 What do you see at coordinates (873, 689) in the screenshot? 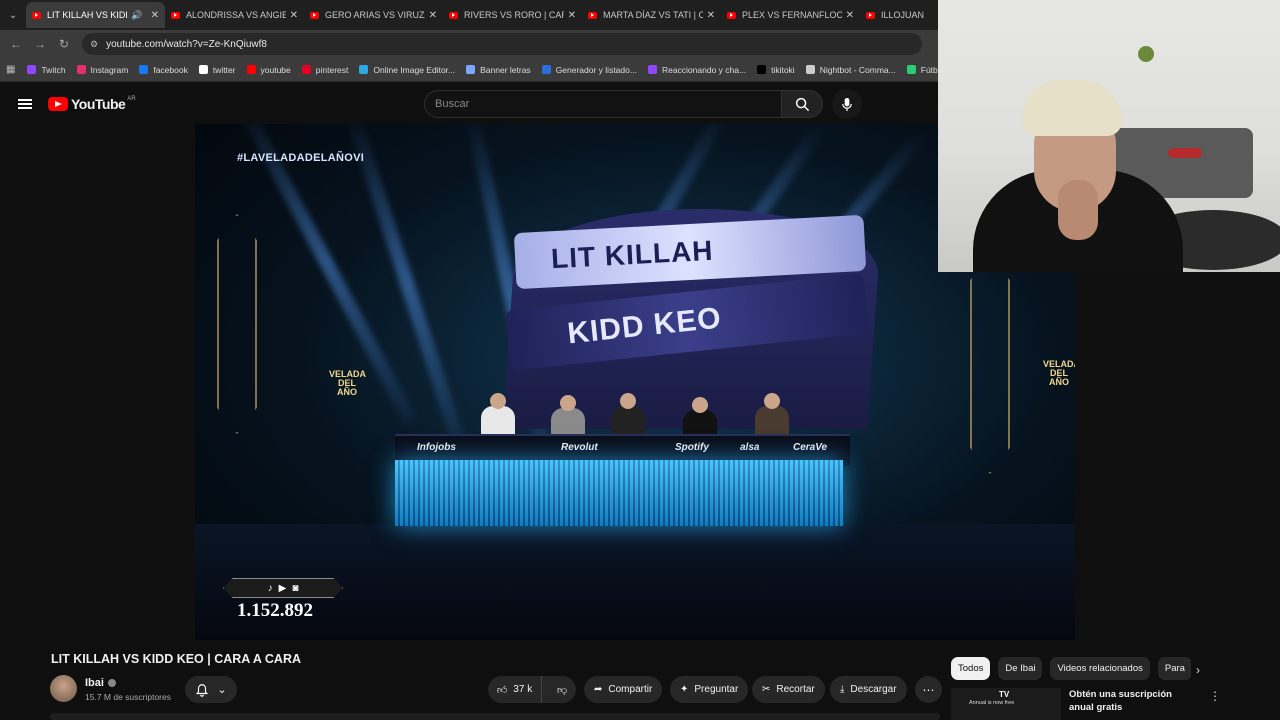
I see `download-label: Descargar` at bounding box center [873, 689].